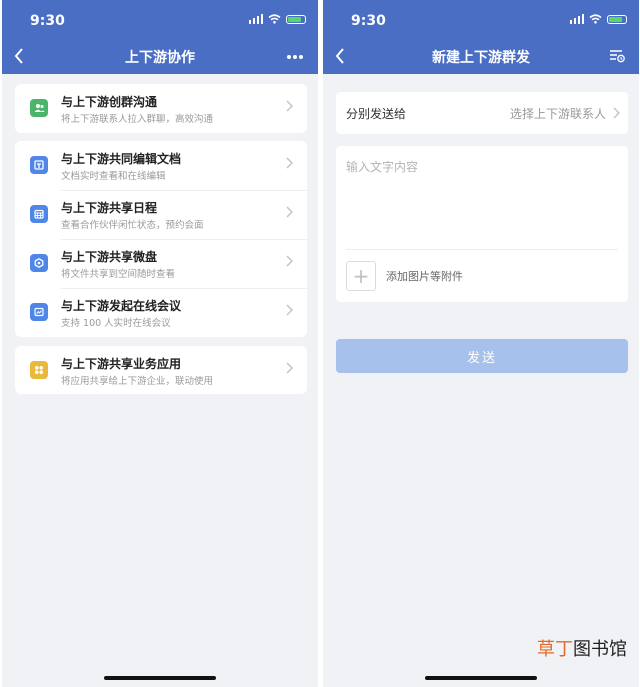  I want to click on list-item-docs: 与上下游共同编辑文档 文档实时查看和在线编辑, so click(161, 165).